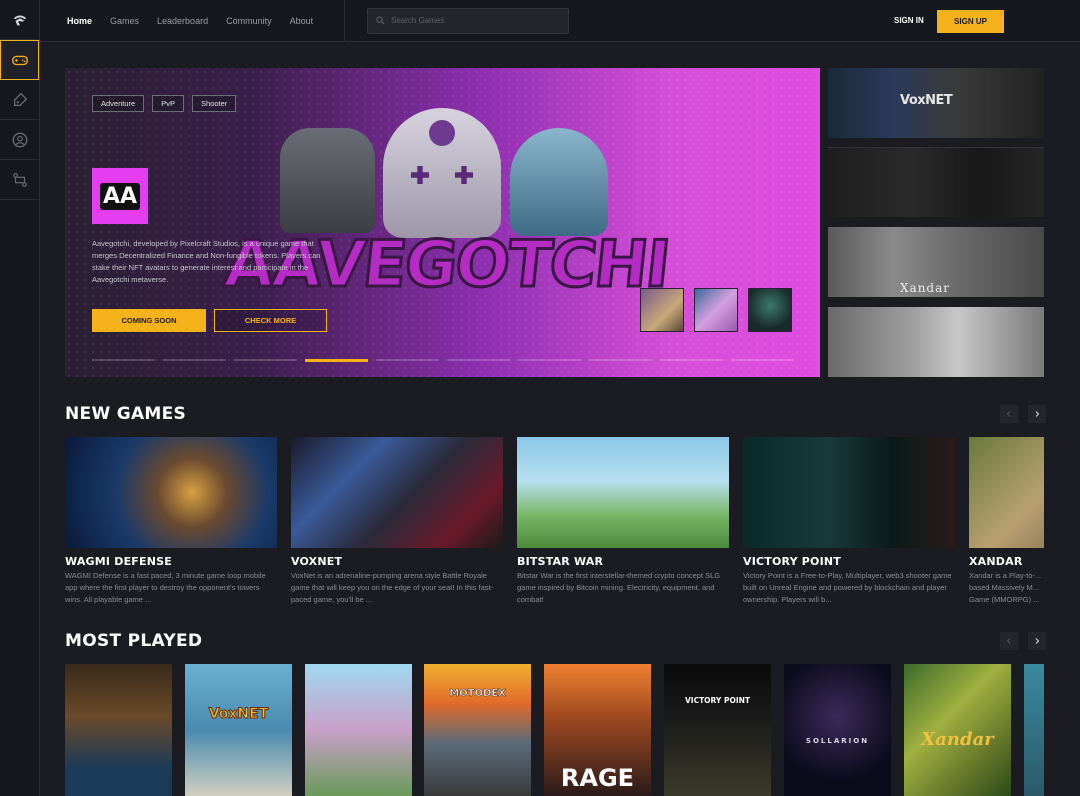  Describe the element at coordinates (336, 360) in the screenshot. I see `slide-indicator-active` at that location.